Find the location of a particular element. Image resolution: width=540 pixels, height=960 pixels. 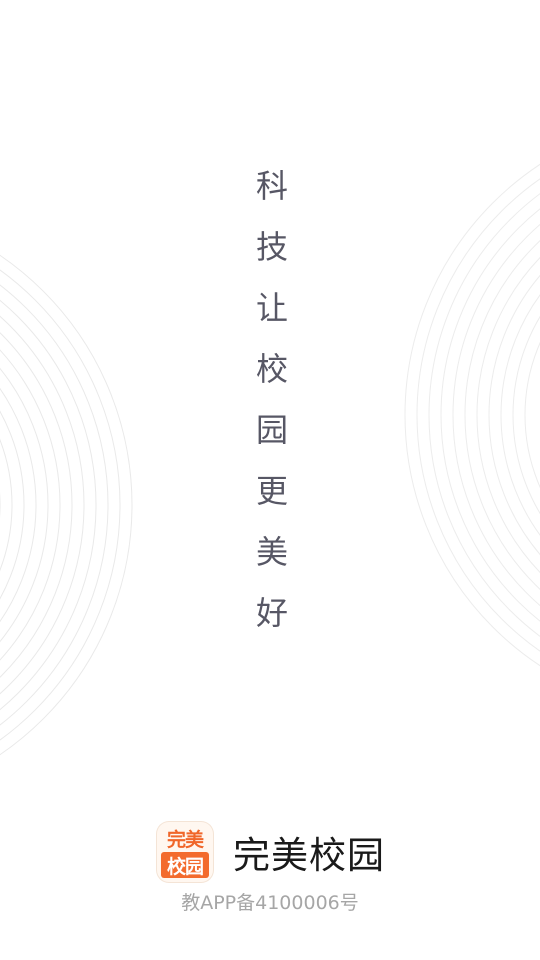

slogan-char: 校 is located at coordinates (271, 369).